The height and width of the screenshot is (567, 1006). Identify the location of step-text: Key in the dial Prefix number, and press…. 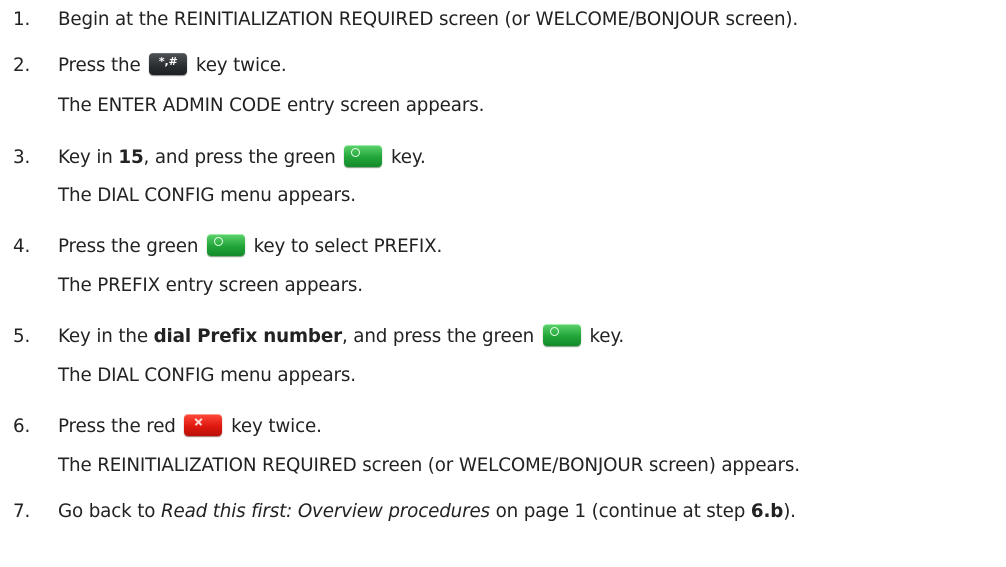
(341, 337).